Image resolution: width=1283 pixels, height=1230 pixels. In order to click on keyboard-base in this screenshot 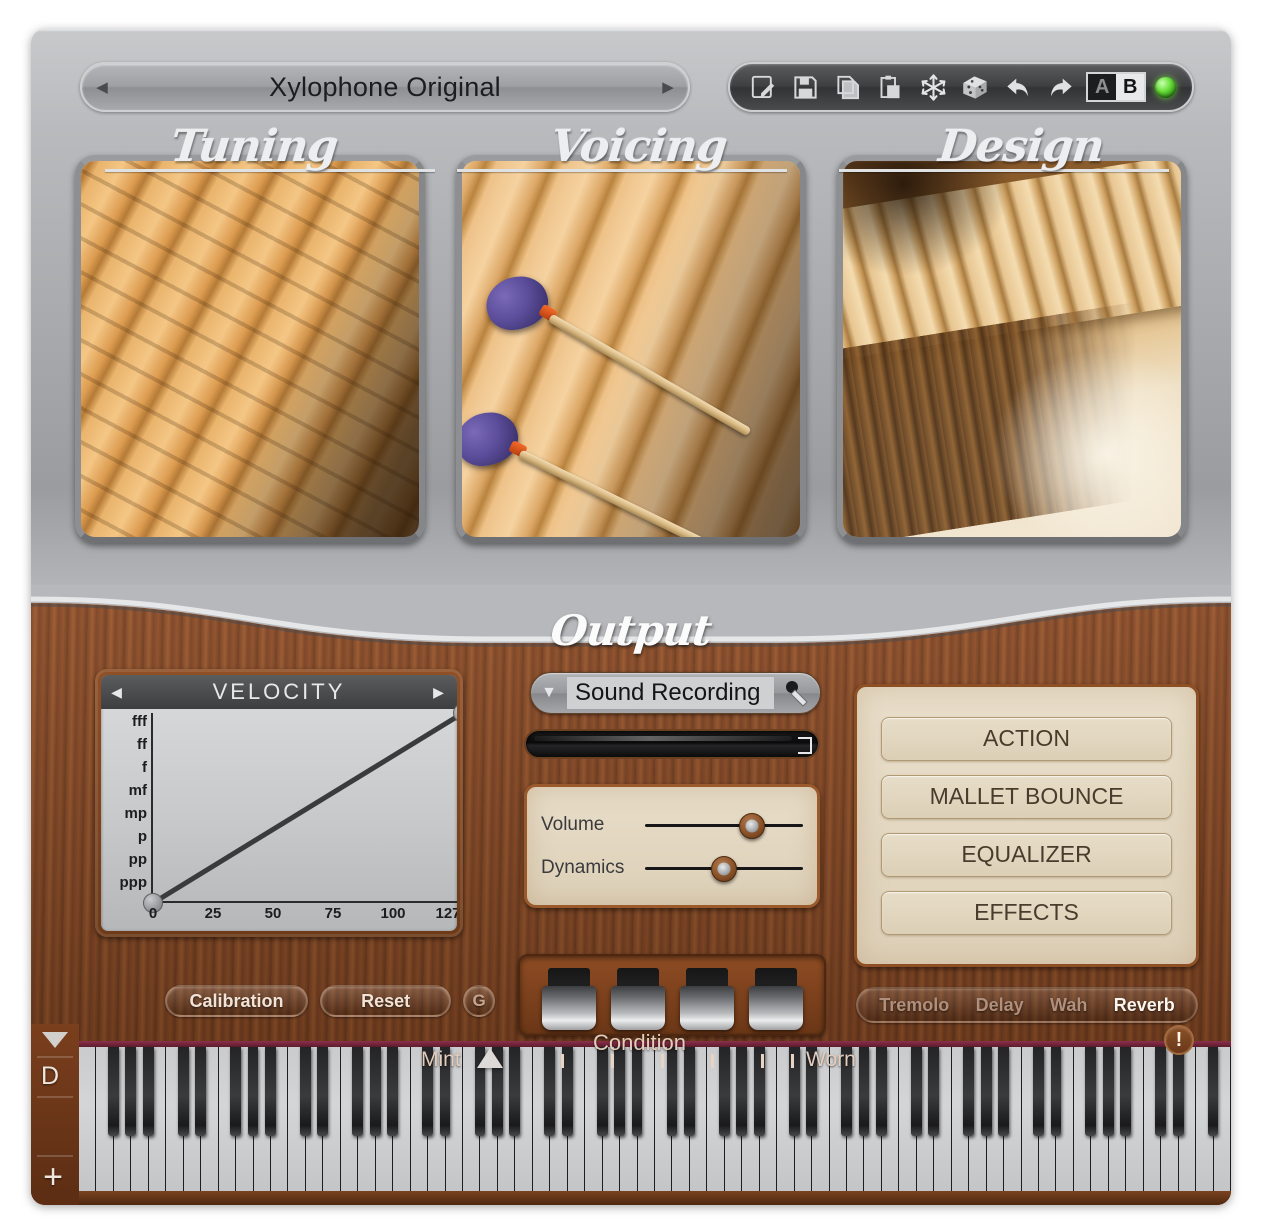, I will do `click(655, 1198)`.